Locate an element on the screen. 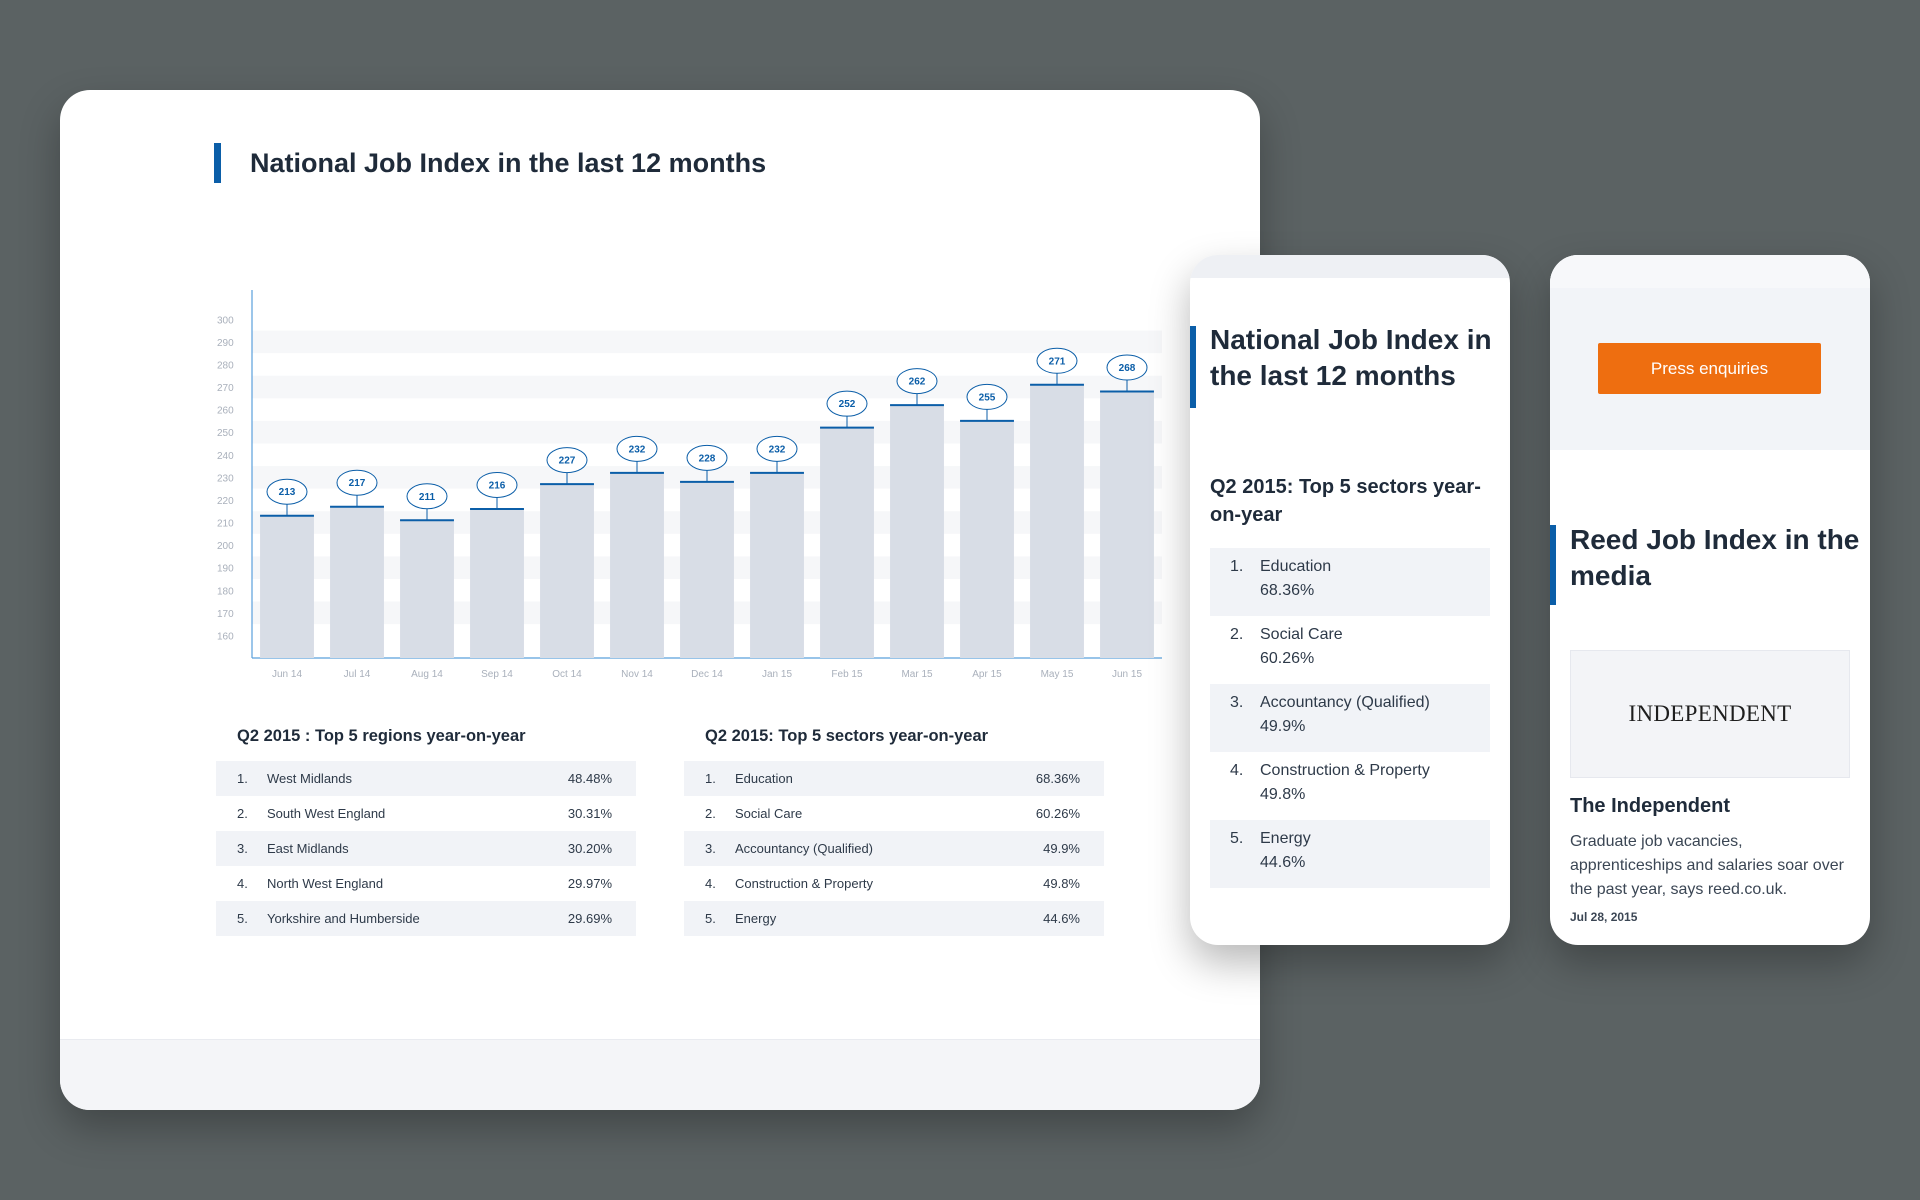 The image size is (1920, 1200). region-name: Yorkshire and Humberside is located at coordinates (343, 918).